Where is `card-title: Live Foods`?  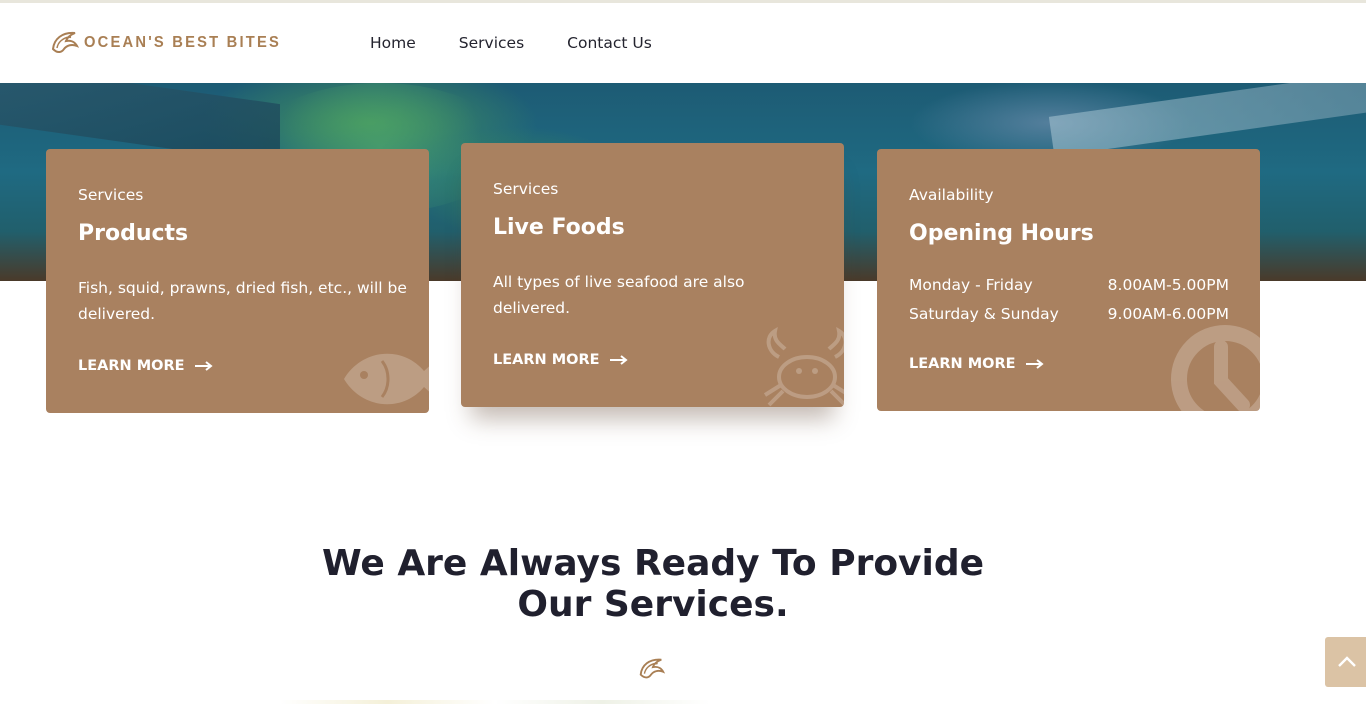
card-title: Live Foods is located at coordinates (559, 227).